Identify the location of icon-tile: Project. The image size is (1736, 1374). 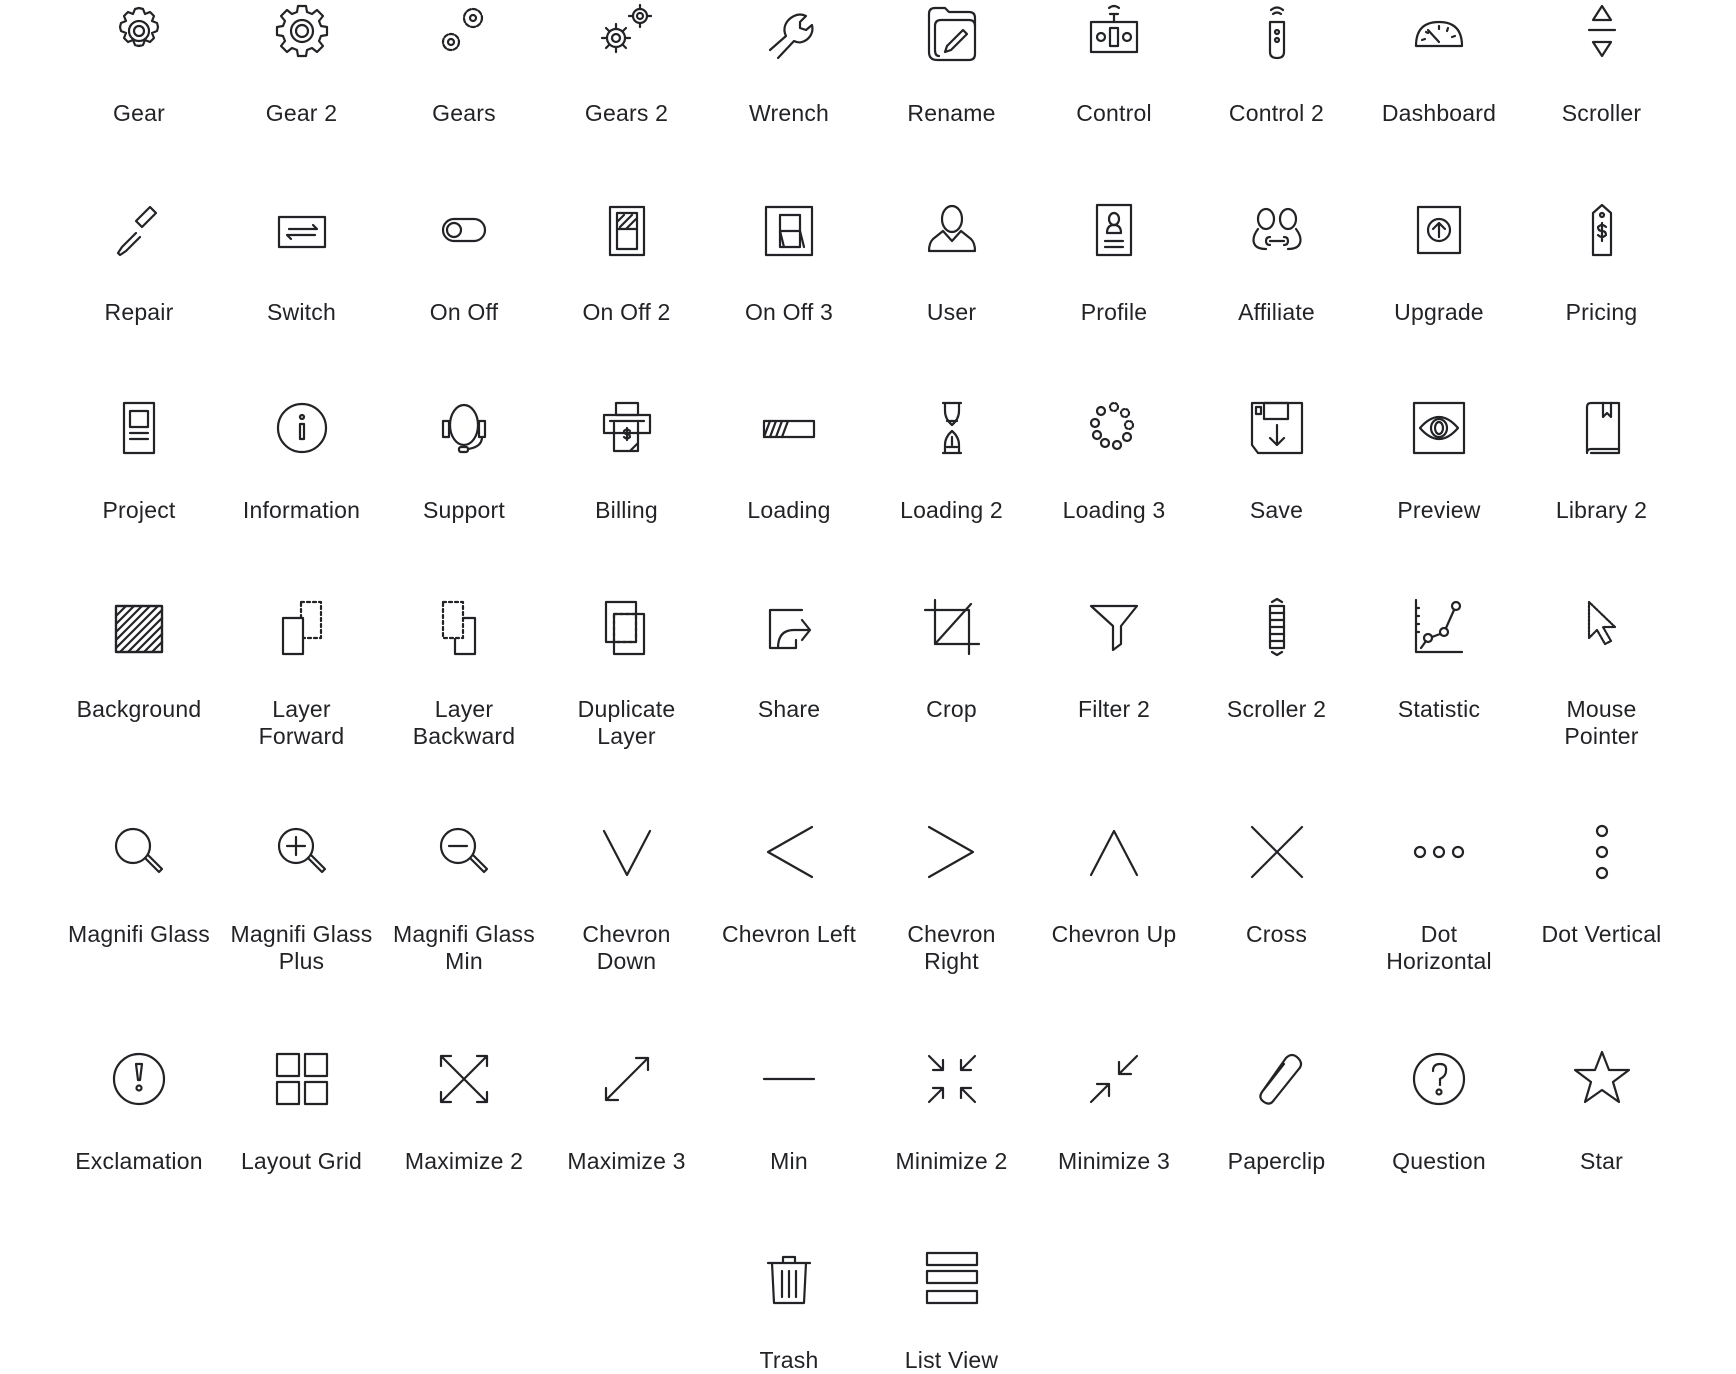
(139, 460).